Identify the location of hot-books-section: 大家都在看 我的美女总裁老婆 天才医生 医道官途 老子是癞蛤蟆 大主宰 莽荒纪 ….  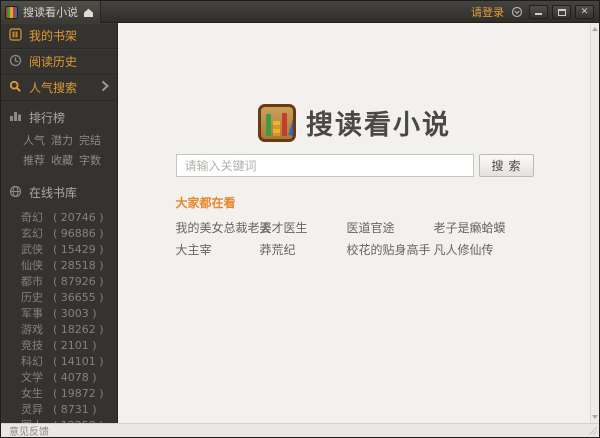
(355, 226).